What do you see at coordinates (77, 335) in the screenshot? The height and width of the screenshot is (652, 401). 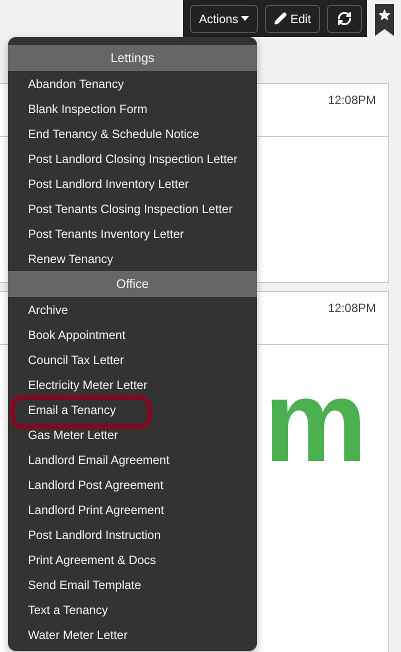 I see `menu-item: Book Appointment` at bounding box center [77, 335].